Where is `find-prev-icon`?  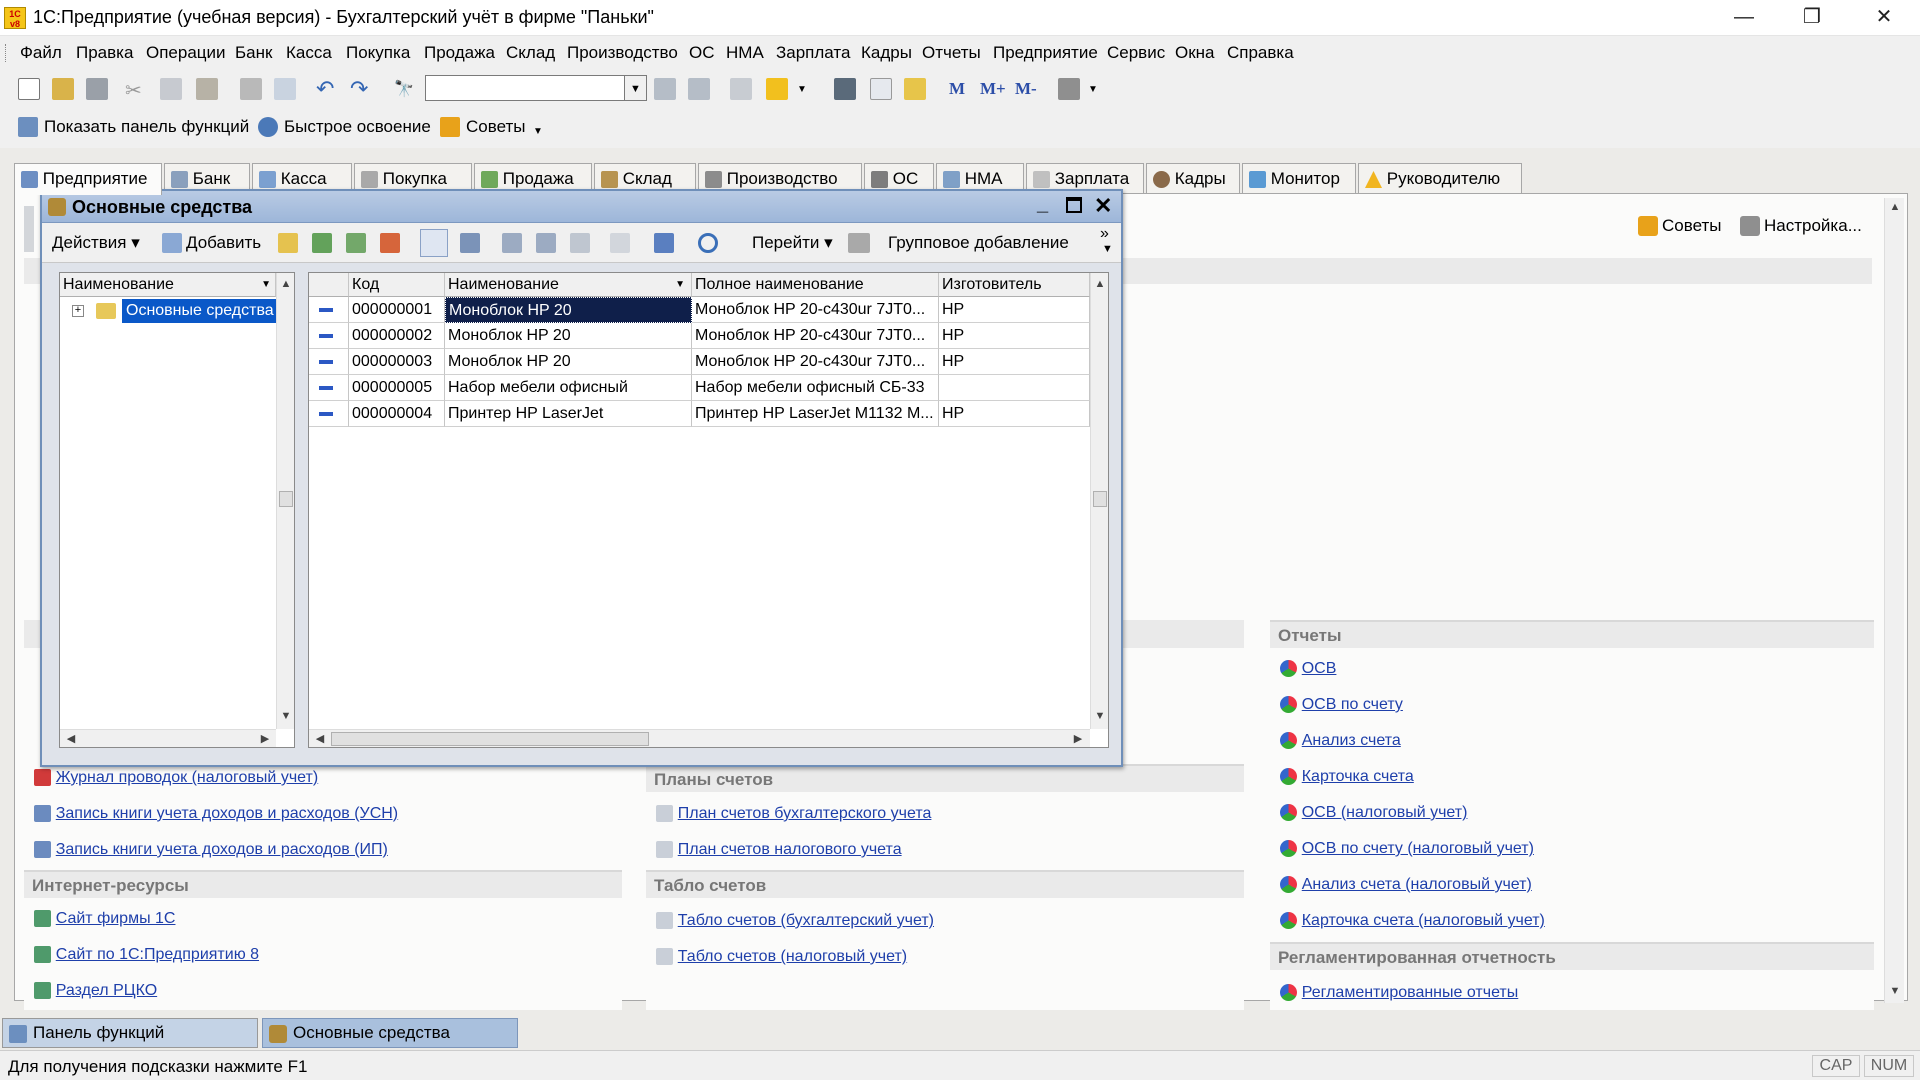 find-prev-icon is located at coordinates (699, 89).